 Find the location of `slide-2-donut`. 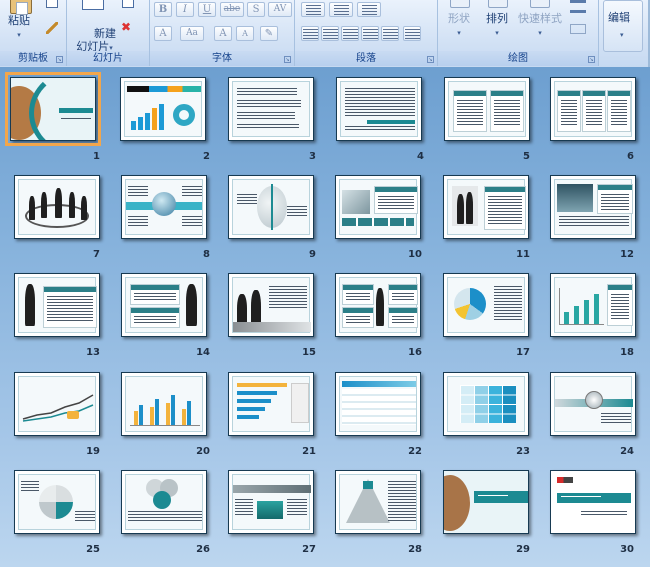

slide-2-donut is located at coordinates (184, 115).